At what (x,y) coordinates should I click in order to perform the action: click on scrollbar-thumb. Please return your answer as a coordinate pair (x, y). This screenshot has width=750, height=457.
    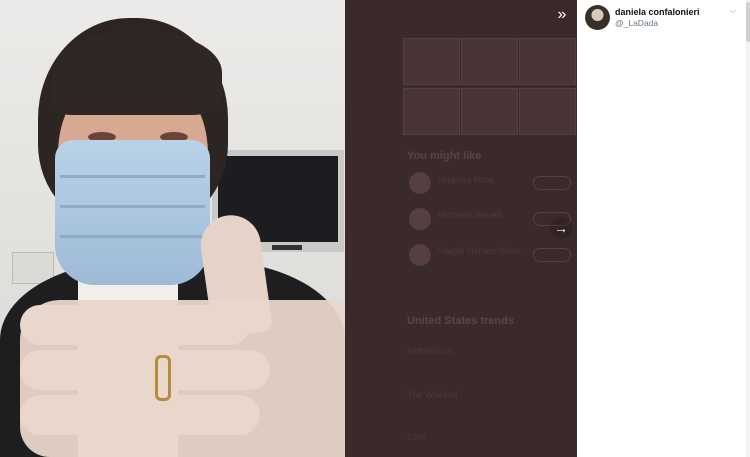
    Looking at the image, I should click on (748, 22).